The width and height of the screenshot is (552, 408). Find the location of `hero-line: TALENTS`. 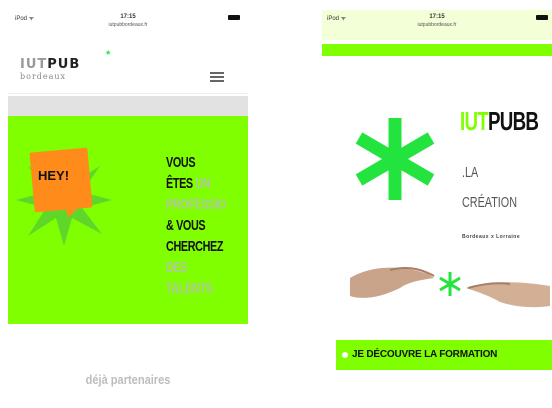

hero-line: TALENTS is located at coordinates (189, 288).